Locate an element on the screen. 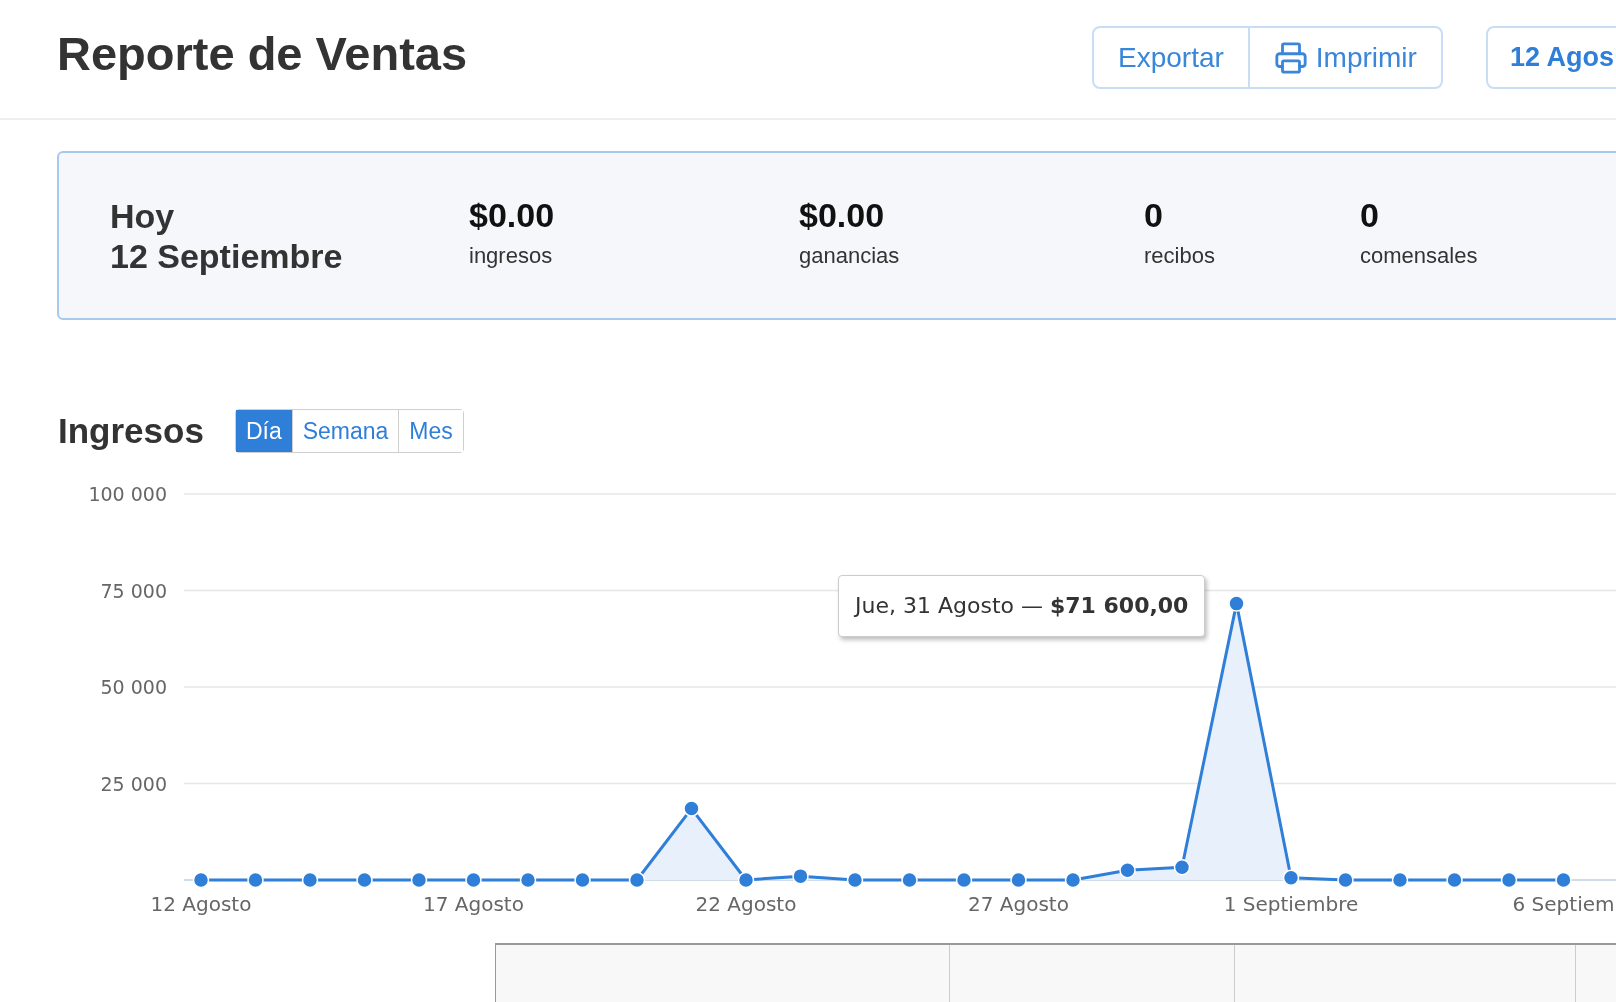  export-button: Exportar is located at coordinates (1171, 57).